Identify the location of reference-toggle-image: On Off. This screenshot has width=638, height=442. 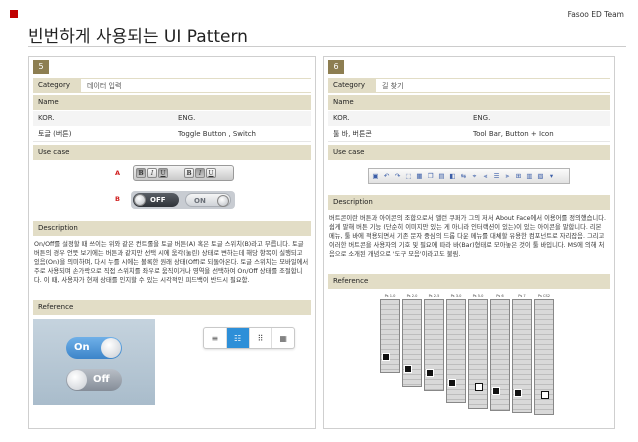
(94, 362).